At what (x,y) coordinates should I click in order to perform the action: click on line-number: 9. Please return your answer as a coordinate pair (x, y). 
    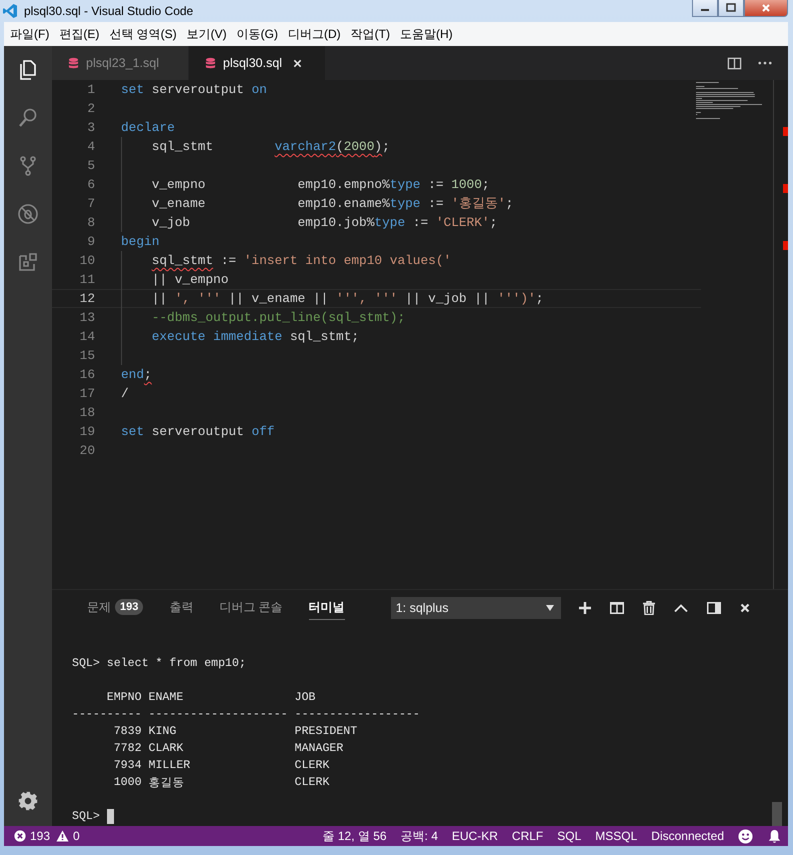
    Looking at the image, I should click on (91, 241).